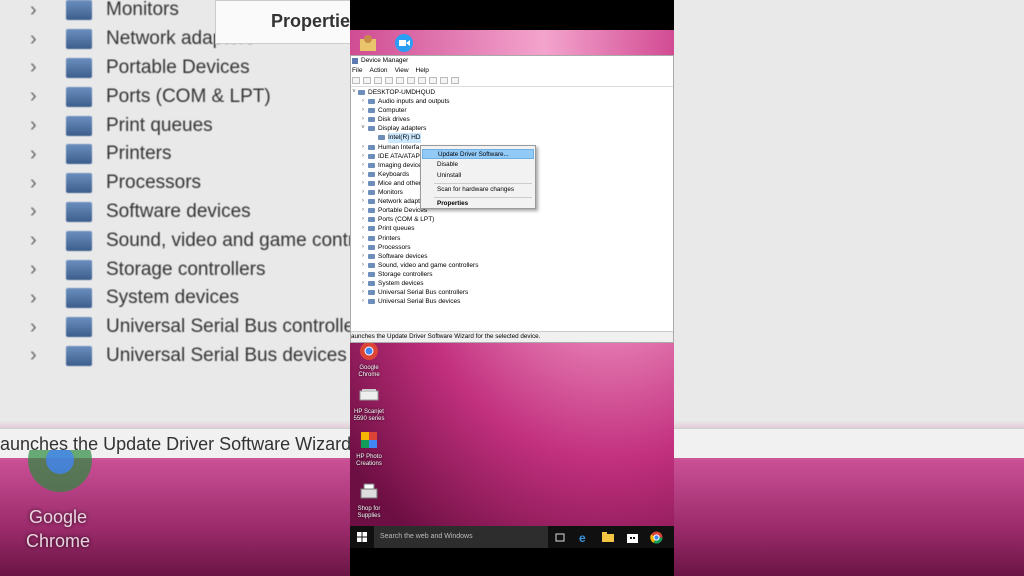 The width and height of the screenshot is (1024, 576). I want to click on desktop-icon-photo-creations: HP Photo Creations, so click(369, 449).